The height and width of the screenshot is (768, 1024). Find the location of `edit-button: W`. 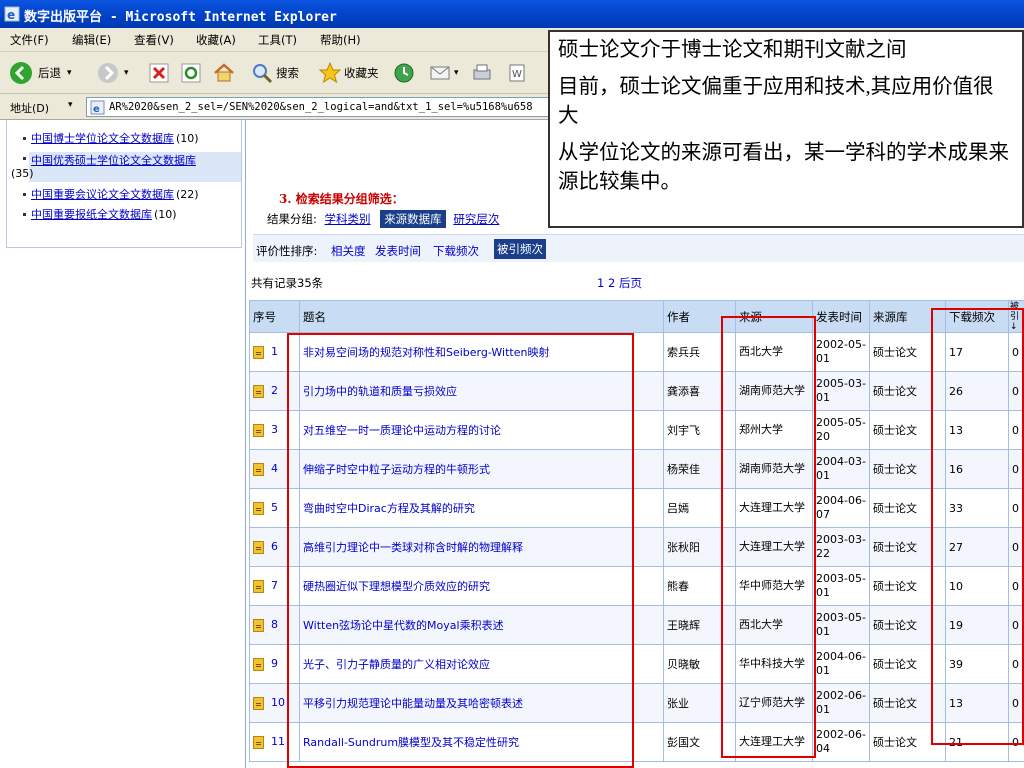

edit-button: W is located at coordinates (517, 73).